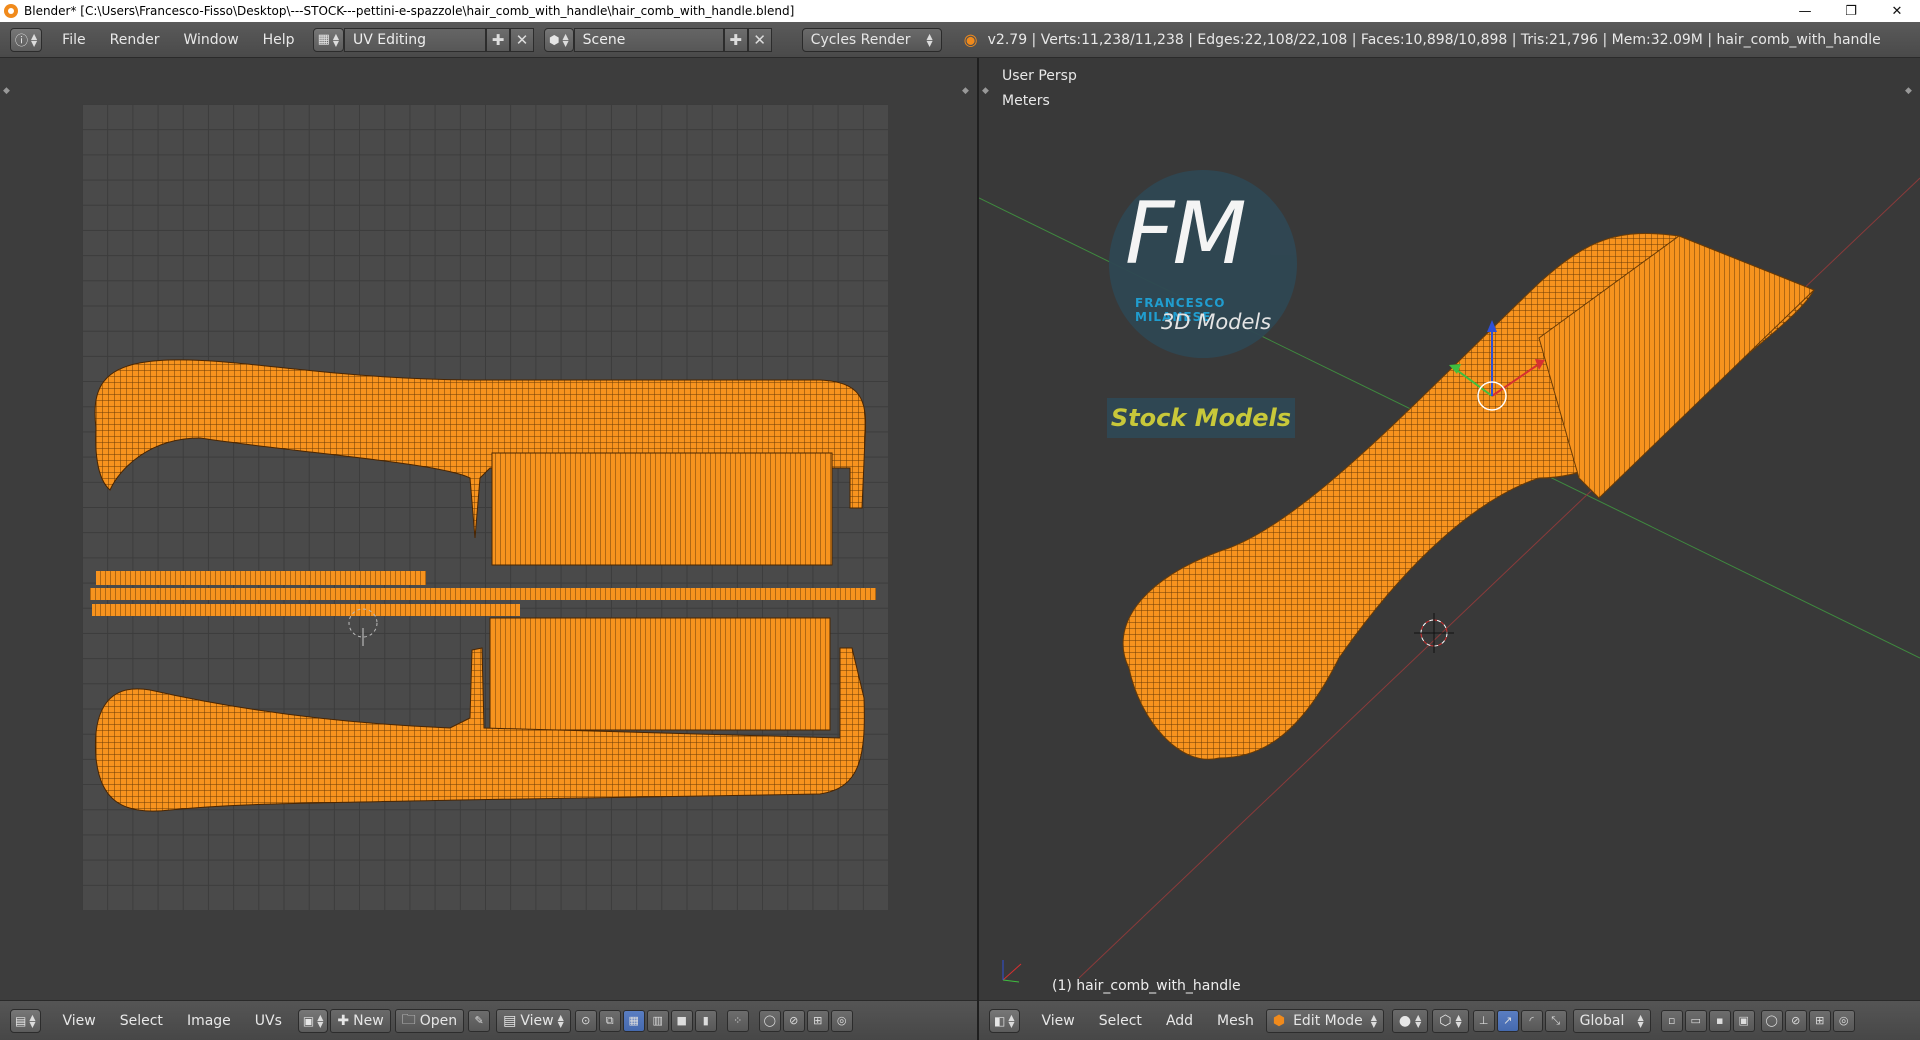  What do you see at coordinates (1602, 1020) in the screenshot?
I see `orientation-label: Global` at bounding box center [1602, 1020].